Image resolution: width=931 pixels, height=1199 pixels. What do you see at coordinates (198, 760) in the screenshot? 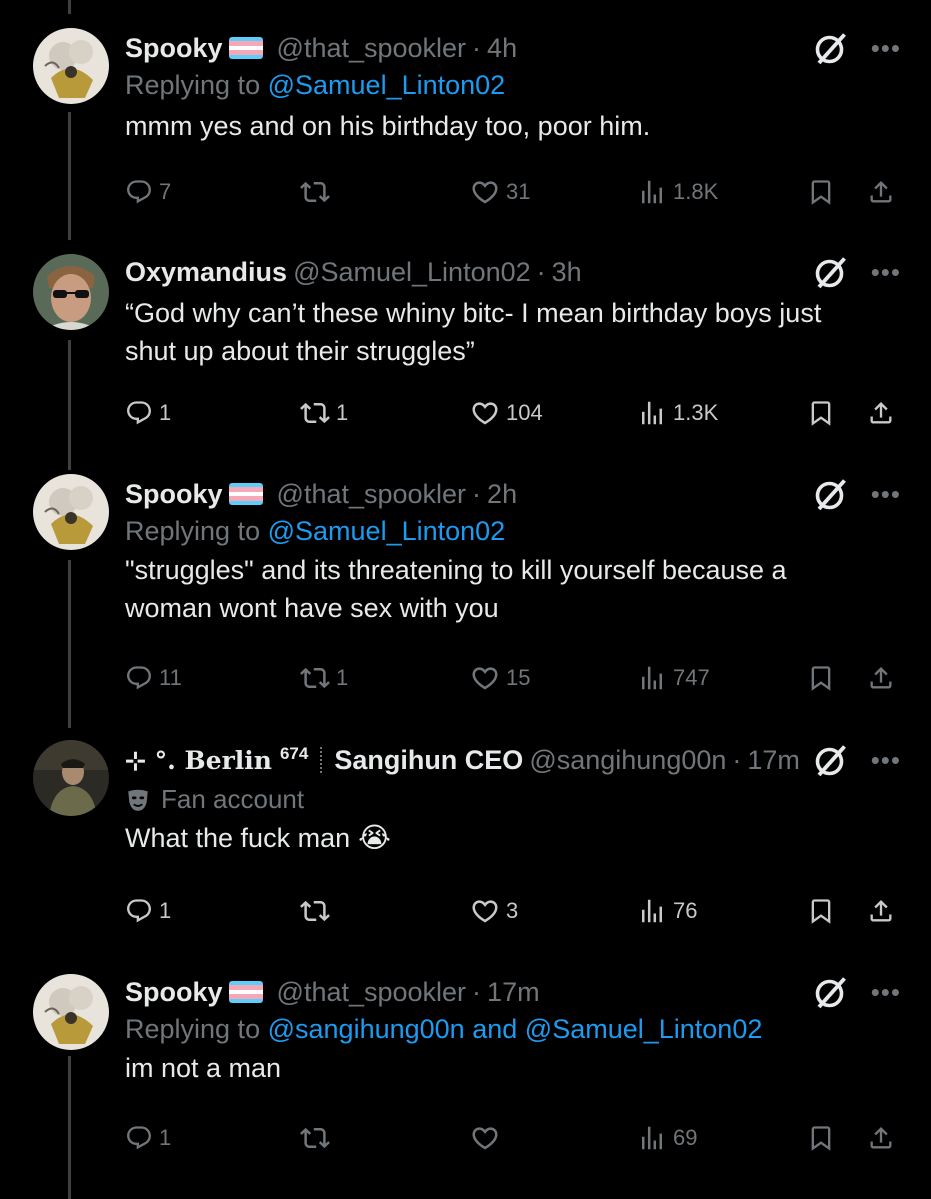
I see `display-name-prefix: ⊹ °. Berlin` at bounding box center [198, 760].